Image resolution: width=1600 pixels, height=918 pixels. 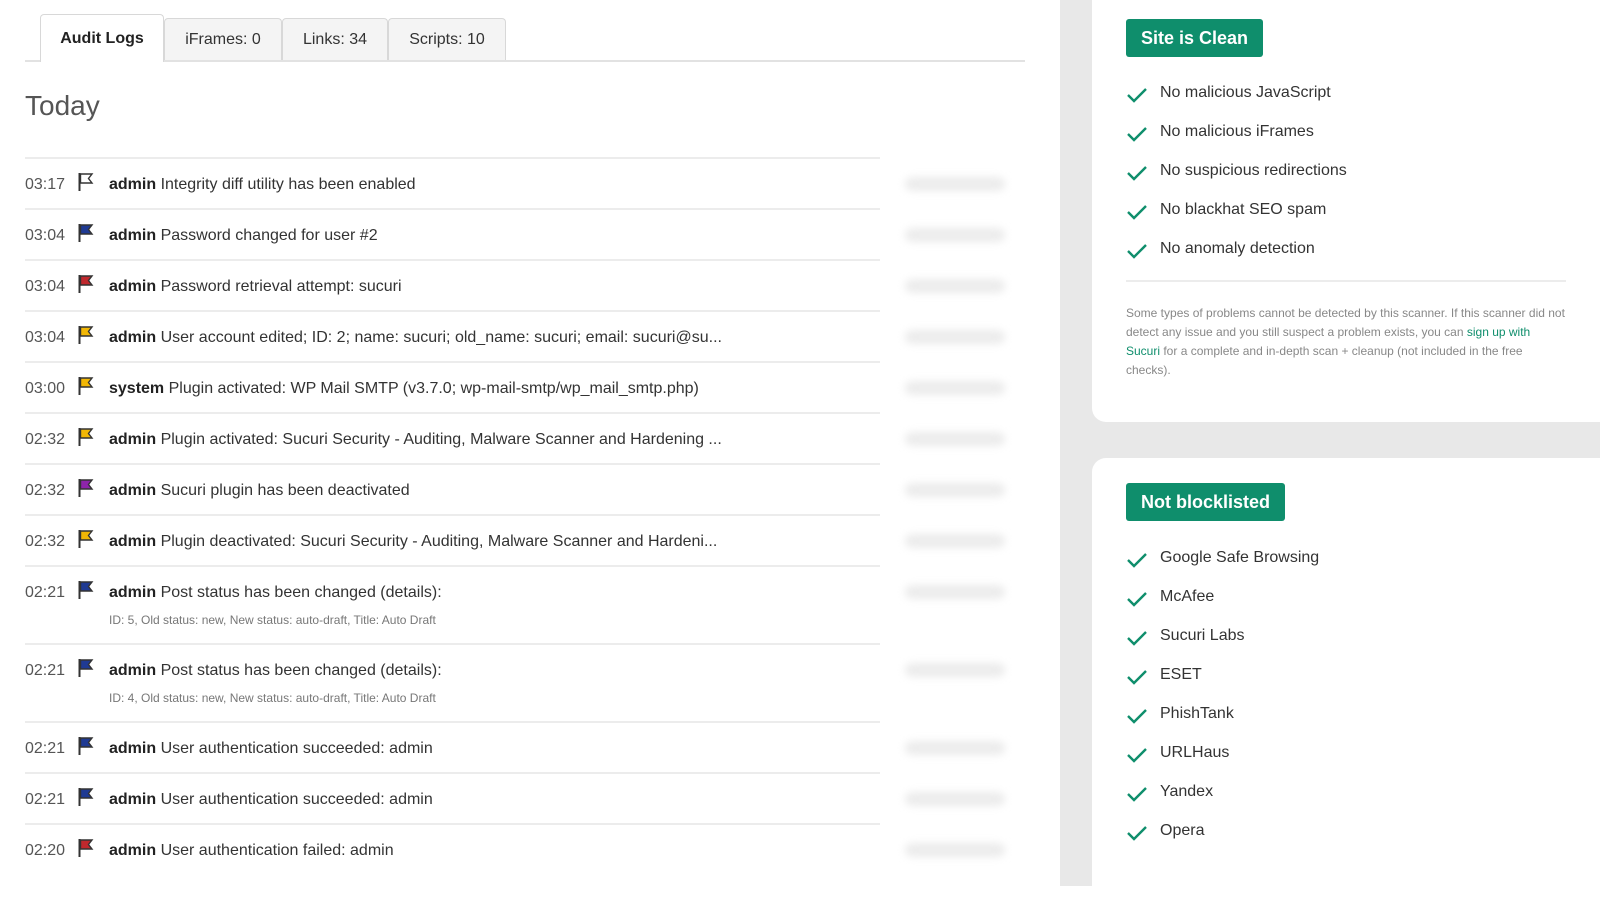 What do you see at coordinates (447, 39) in the screenshot?
I see `tab-scripts: Scripts: 10` at bounding box center [447, 39].